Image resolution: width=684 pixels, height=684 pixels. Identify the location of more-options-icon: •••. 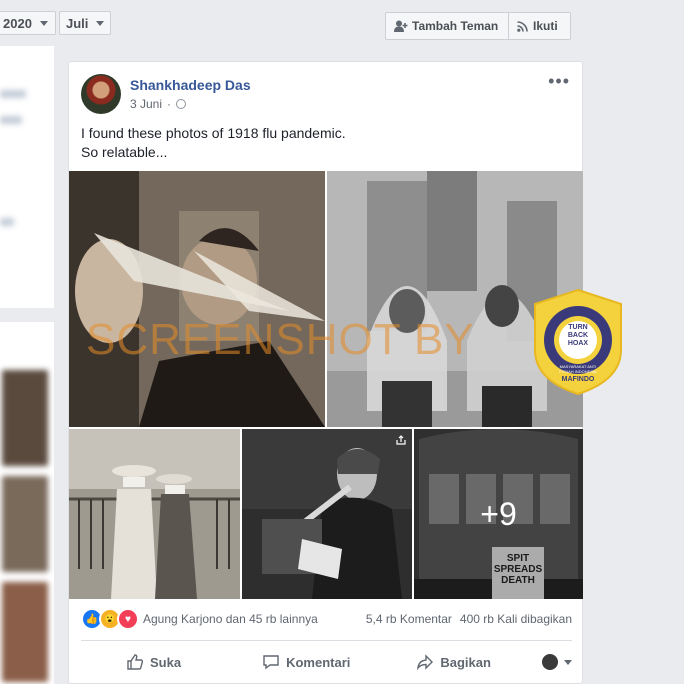
(559, 81).